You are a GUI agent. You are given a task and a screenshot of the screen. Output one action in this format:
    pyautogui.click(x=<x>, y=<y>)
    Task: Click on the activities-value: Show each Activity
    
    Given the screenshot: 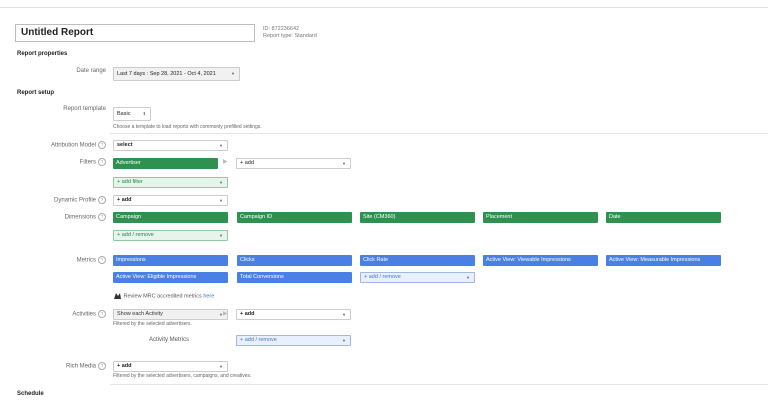 What is the action you would take?
    pyautogui.click(x=140, y=314)
    